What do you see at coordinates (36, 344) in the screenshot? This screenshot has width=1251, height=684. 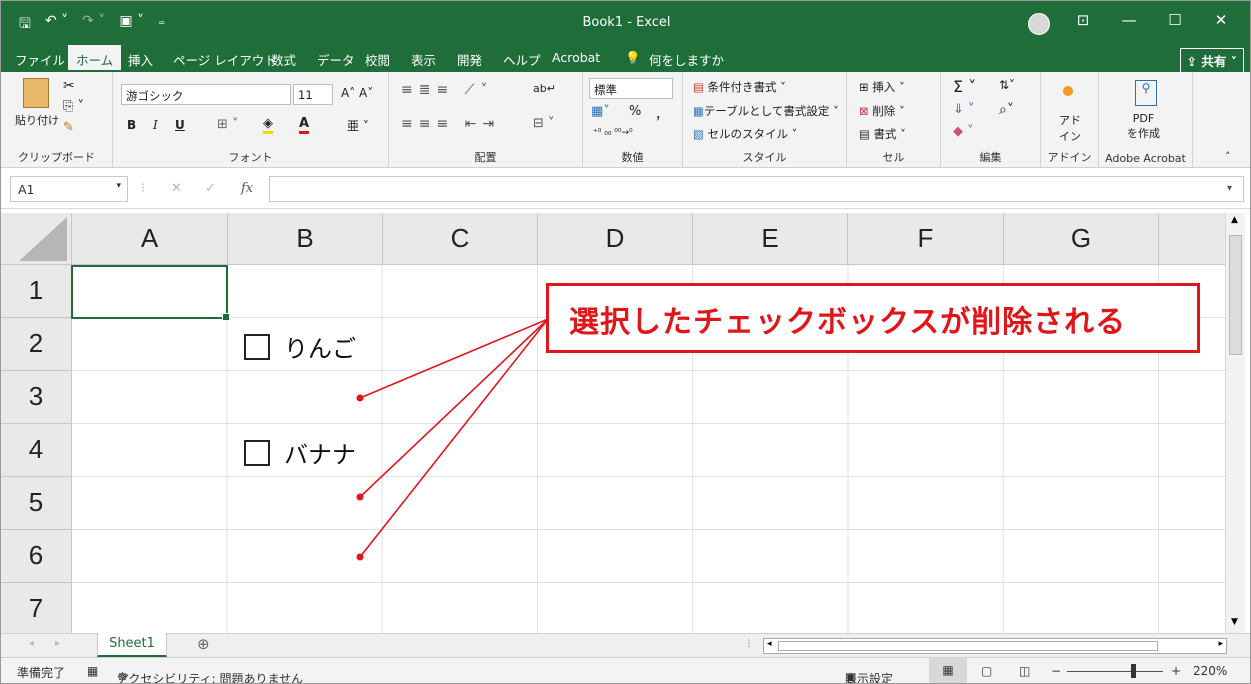 I see `row-header-2: 2` at bounding box center [36, 344].